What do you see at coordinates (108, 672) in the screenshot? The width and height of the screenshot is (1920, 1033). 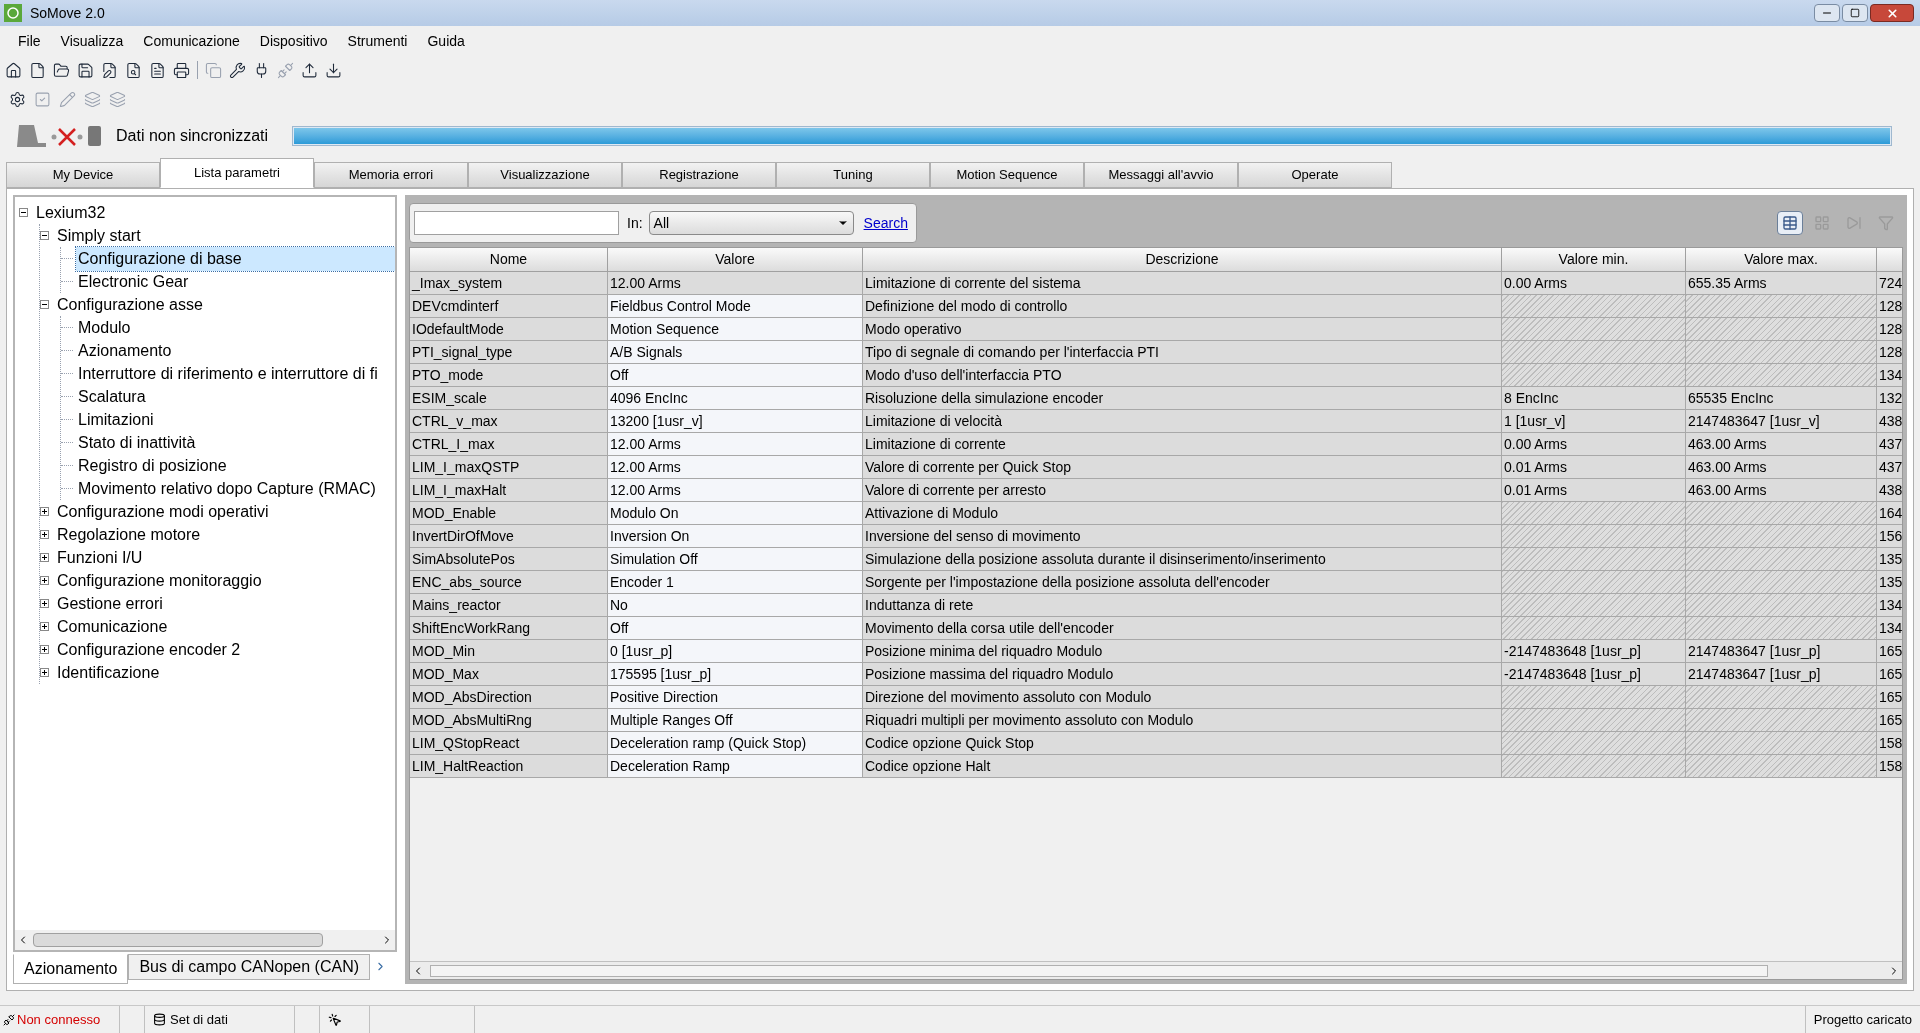 I see `tree-item: Identificazione` at bounding box center [108, 672].